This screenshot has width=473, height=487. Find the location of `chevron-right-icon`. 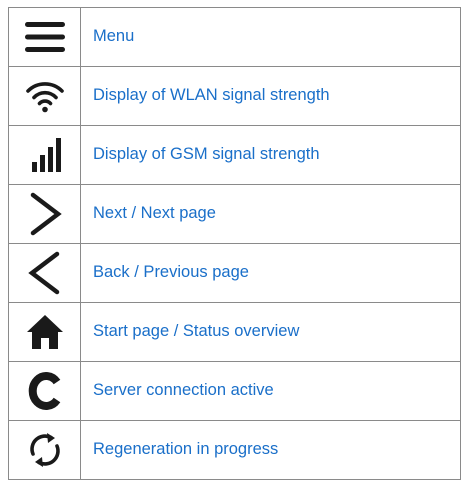

chevron-right-icon is located at coordinates (46, 214).